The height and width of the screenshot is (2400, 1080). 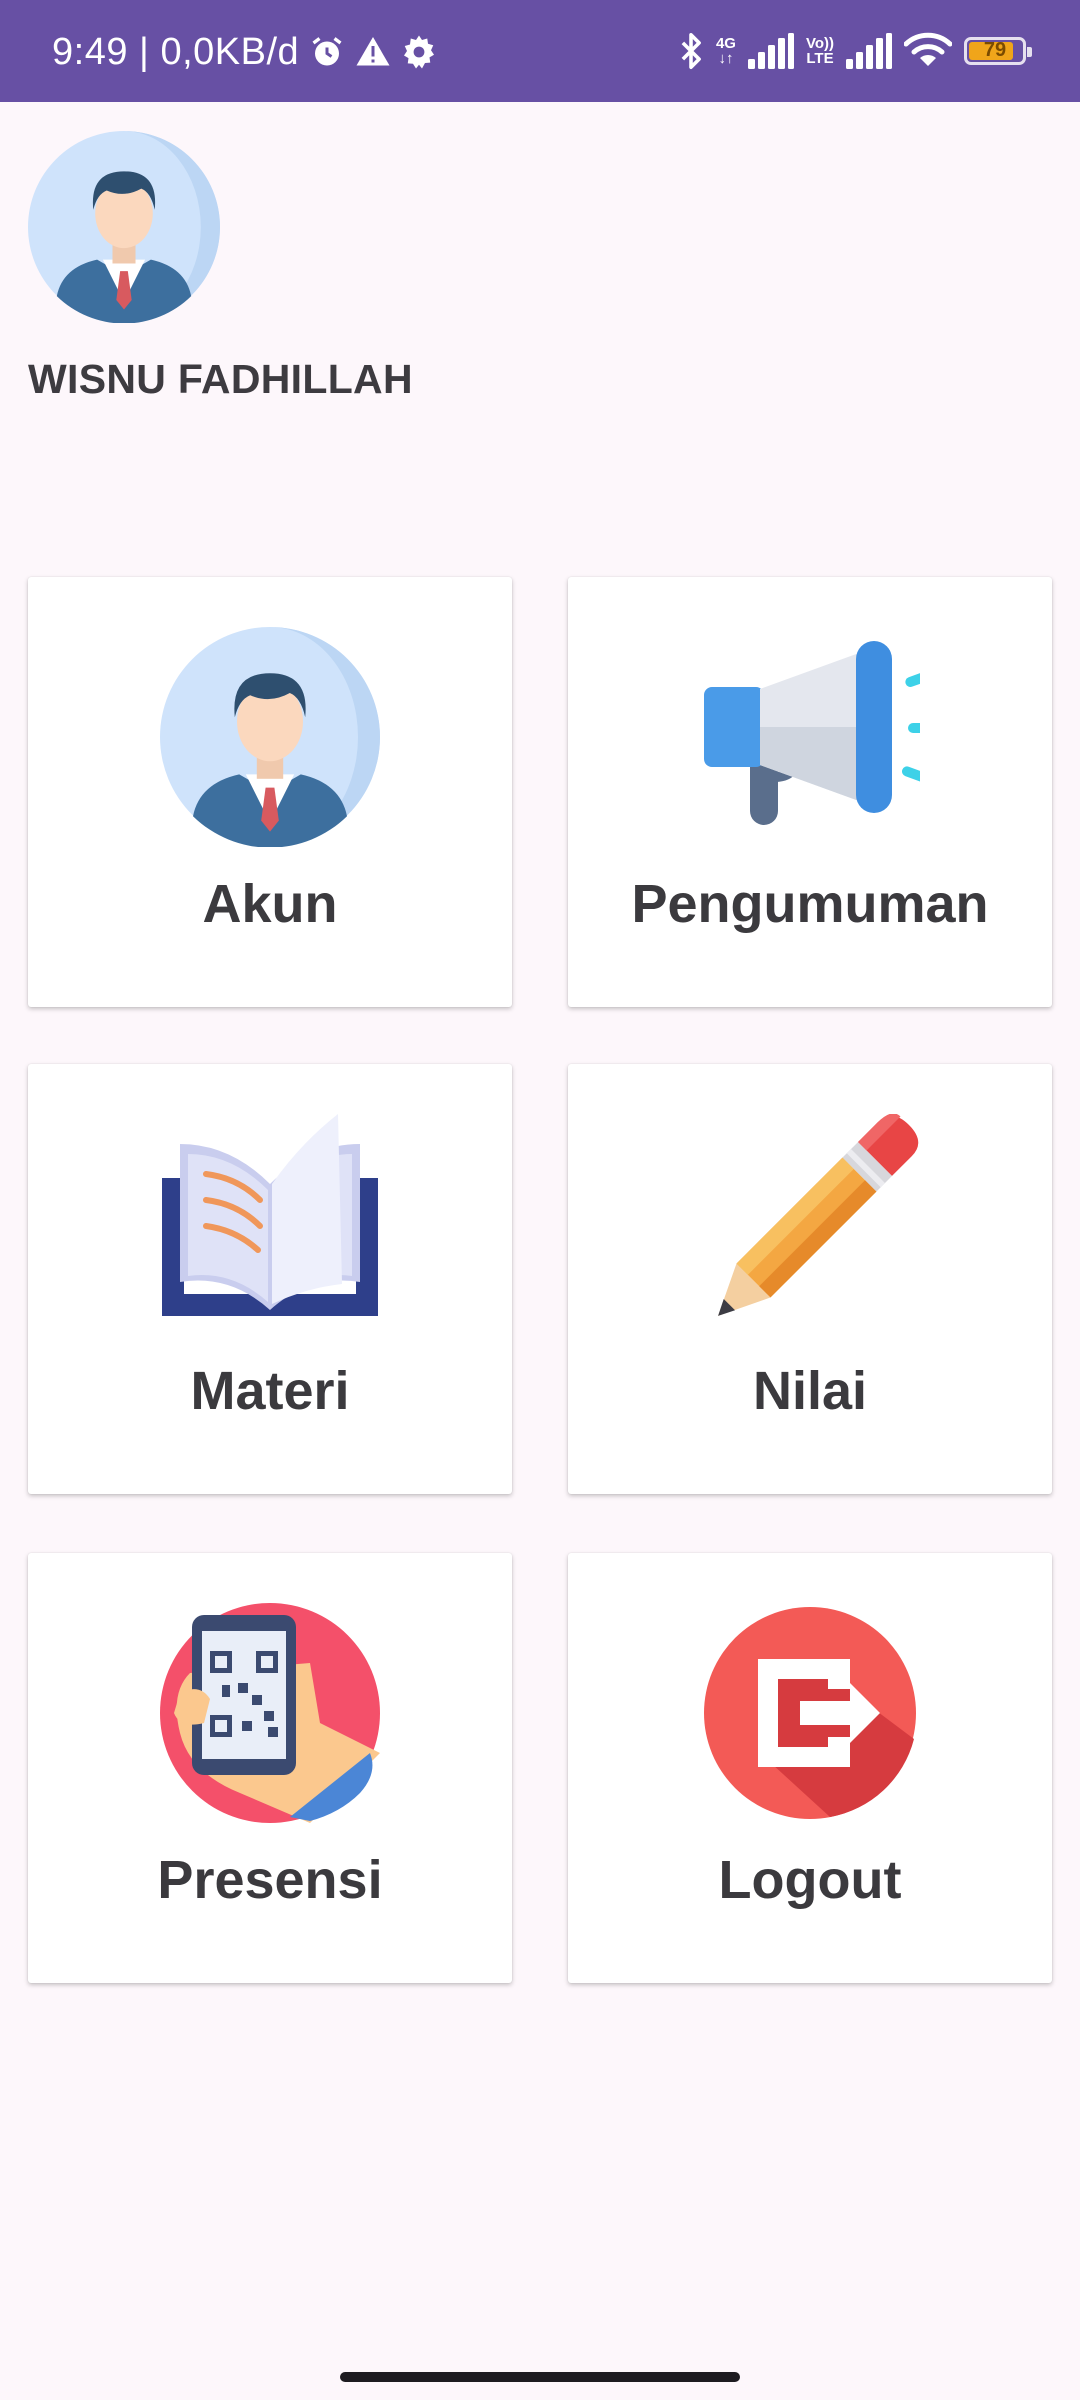 I want to click on menu-label-nilai: Nilai, so click(x=810, y=1391).